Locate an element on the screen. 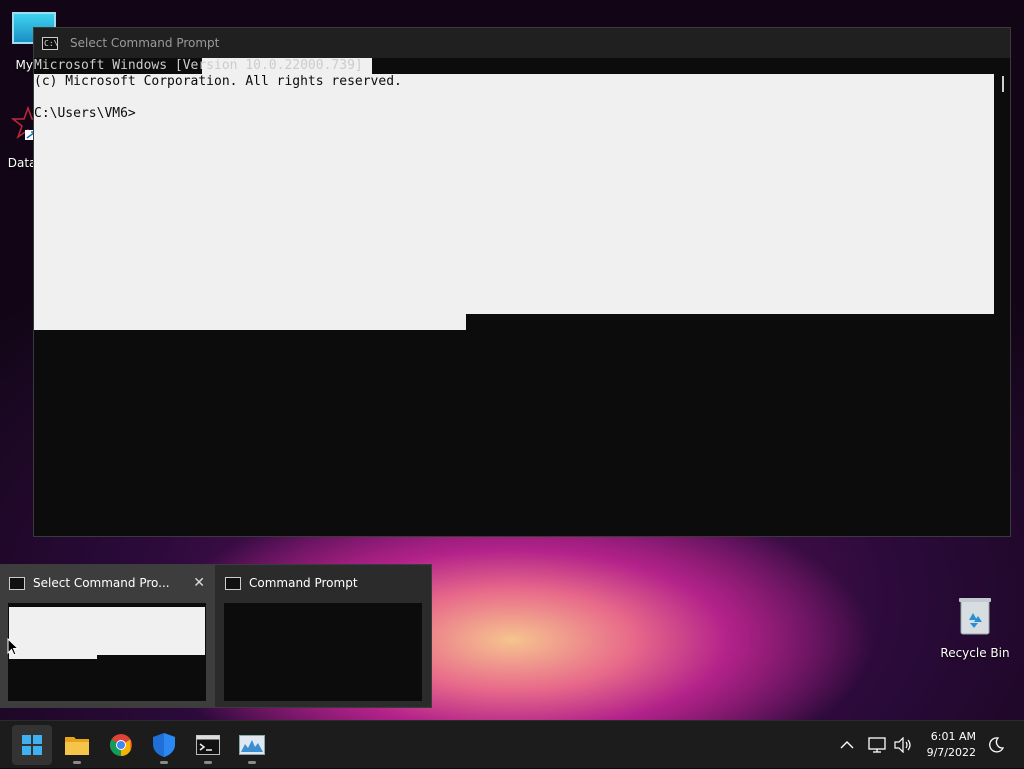 The height and width of the screenshot is (769, 1024). chrome-icon is located at coordinates (121, 745).